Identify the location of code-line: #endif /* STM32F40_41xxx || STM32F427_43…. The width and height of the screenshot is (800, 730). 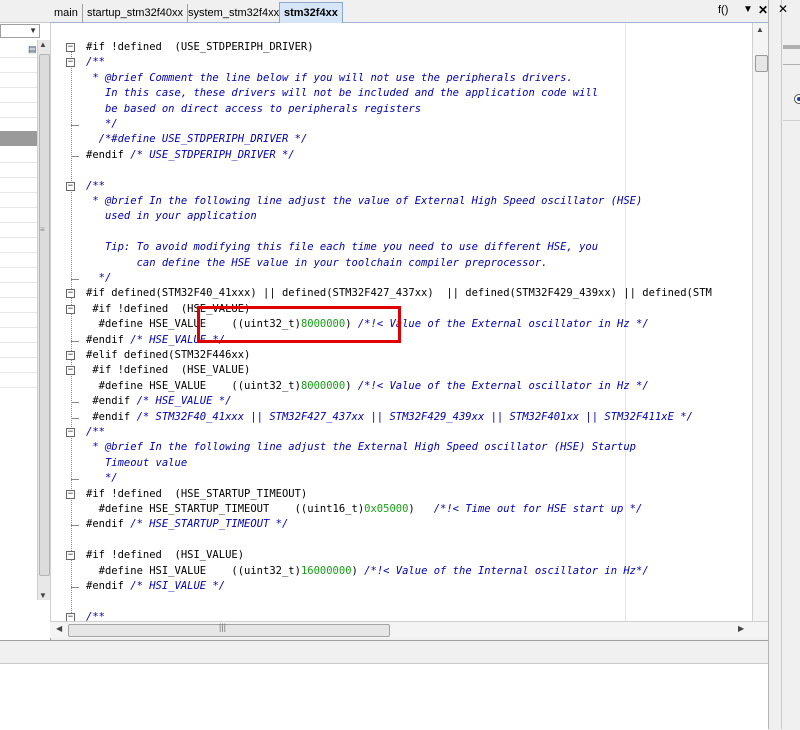
(389, 417).